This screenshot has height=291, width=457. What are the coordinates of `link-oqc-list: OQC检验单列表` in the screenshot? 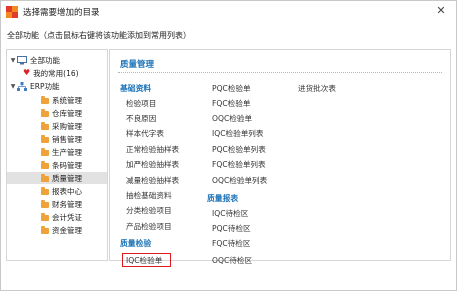 It's located at (239, 180).